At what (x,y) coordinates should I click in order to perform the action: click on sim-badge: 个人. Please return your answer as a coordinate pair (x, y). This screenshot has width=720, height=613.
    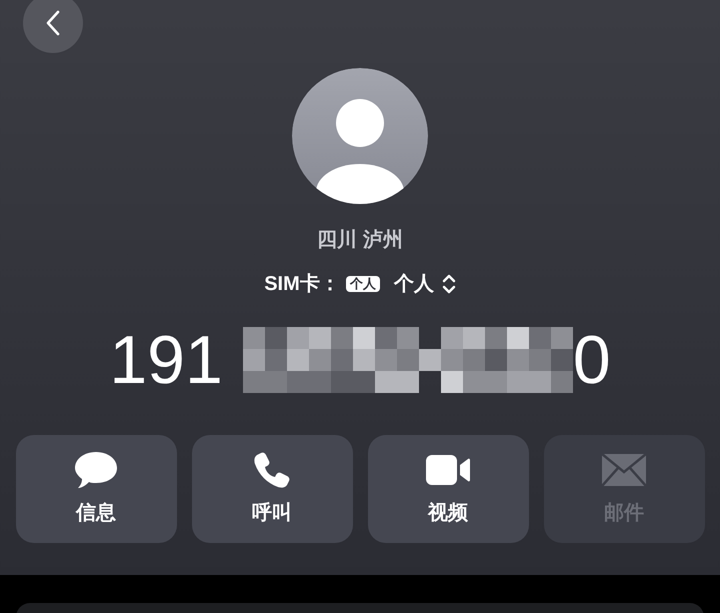
    Looking at the image, I should click on (363, 284).